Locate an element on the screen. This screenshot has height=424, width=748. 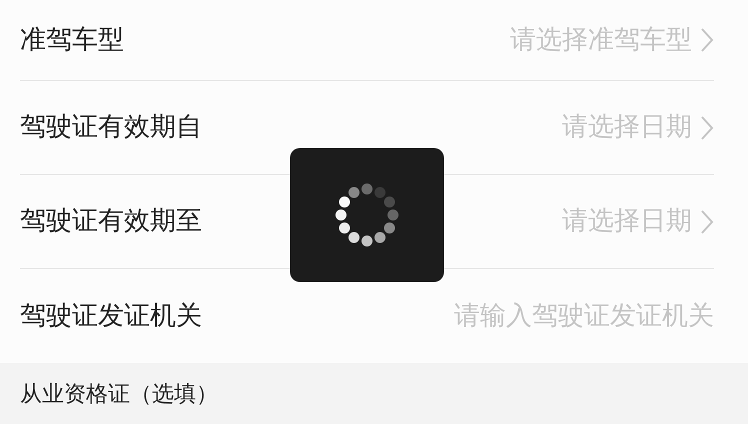
field-label: 驾驶证发证机关 is located at coordinates (111, 316).